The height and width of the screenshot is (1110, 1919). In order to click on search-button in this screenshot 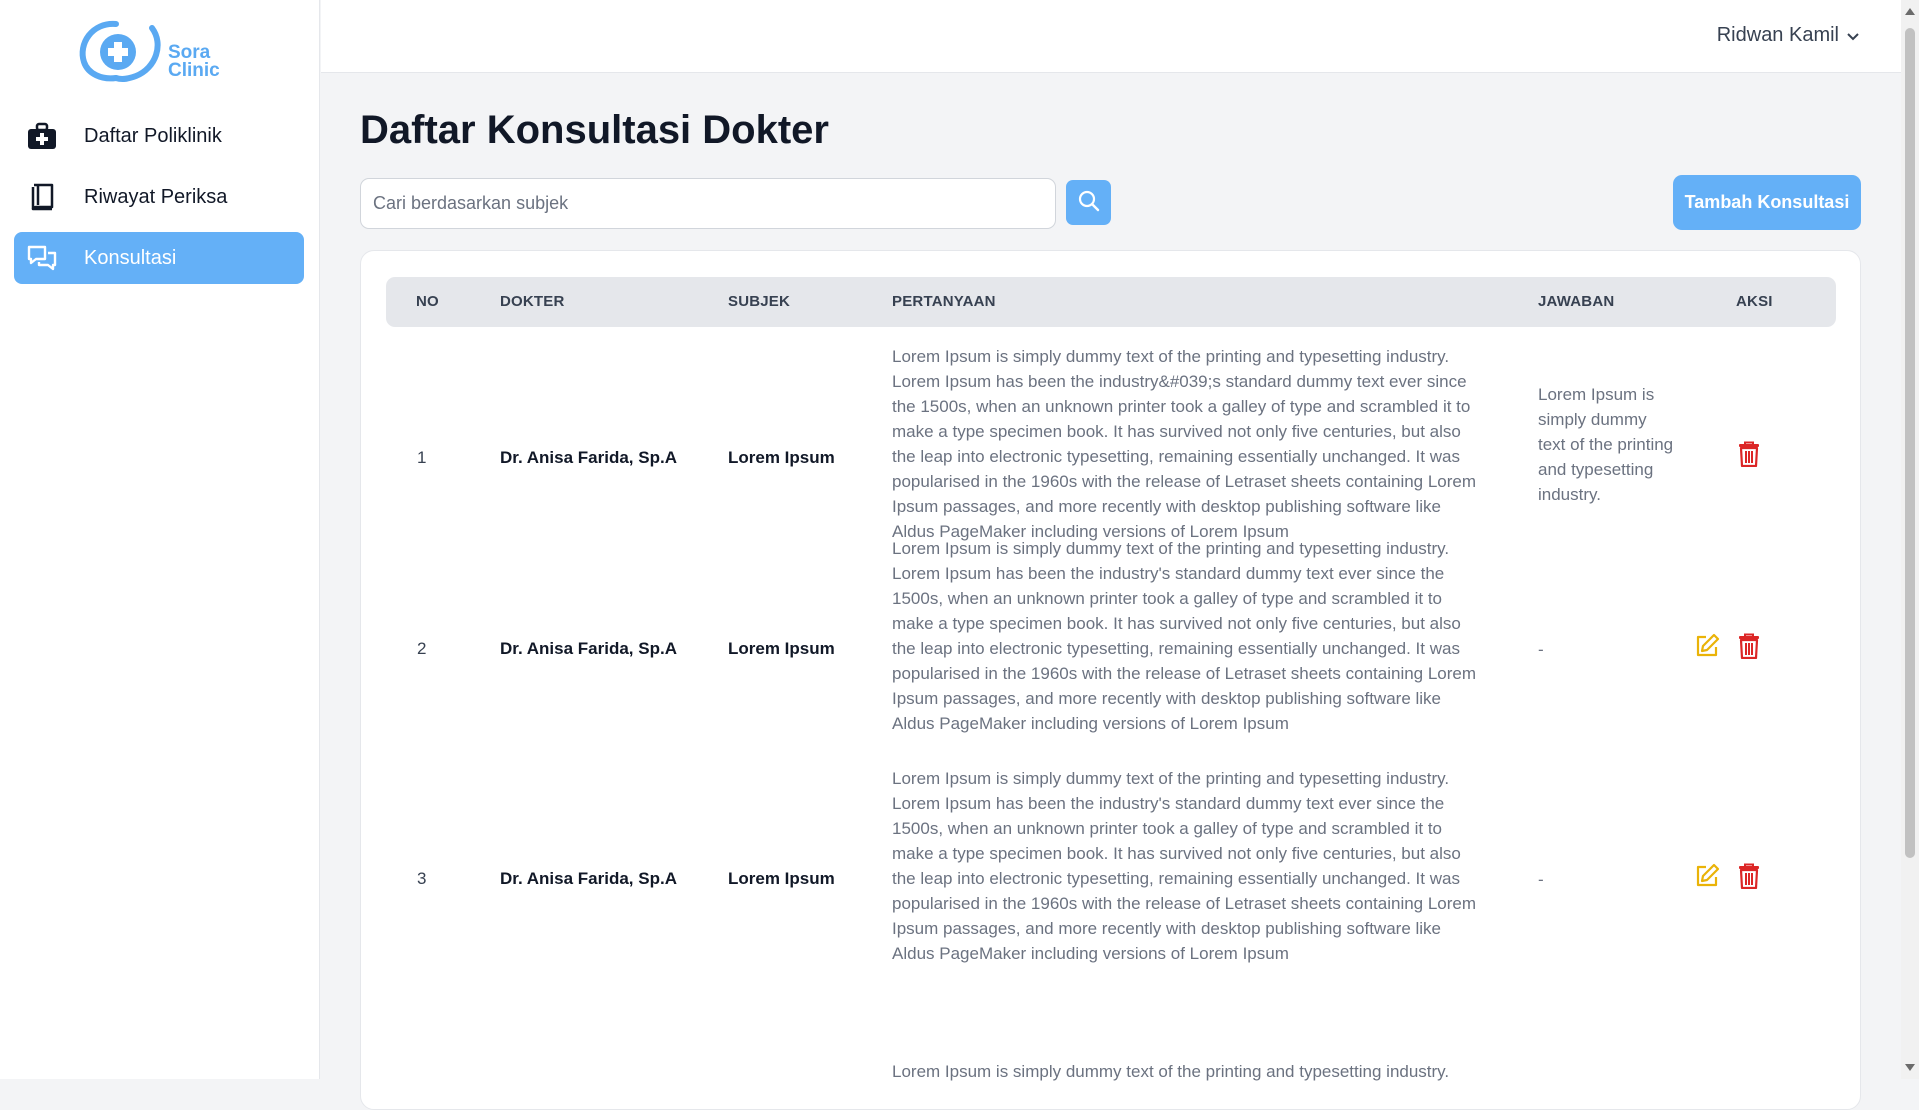, I will do `click(1088, 202)`.